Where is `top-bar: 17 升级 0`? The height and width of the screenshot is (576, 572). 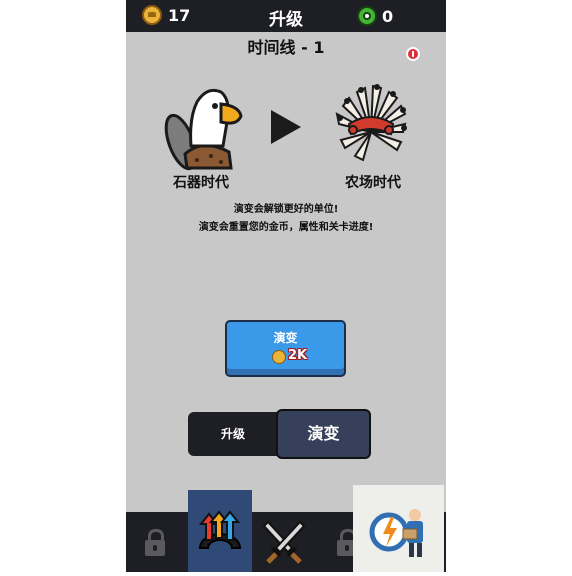 top-bar: 17 升级 0 is located at coordinates (286, 16).